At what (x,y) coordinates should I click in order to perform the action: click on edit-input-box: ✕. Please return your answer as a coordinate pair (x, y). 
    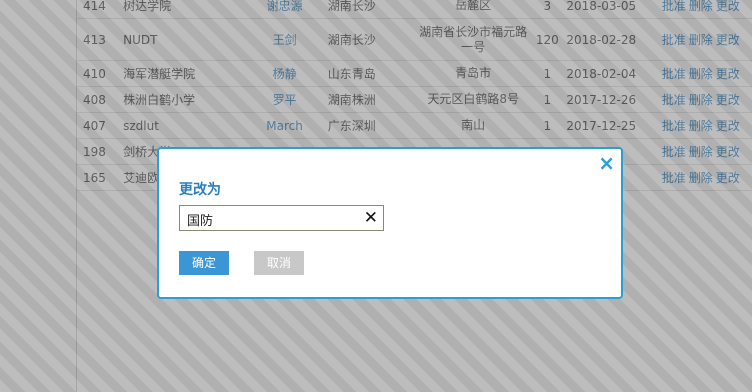
    Looking at the image, I should click on (281, 218).